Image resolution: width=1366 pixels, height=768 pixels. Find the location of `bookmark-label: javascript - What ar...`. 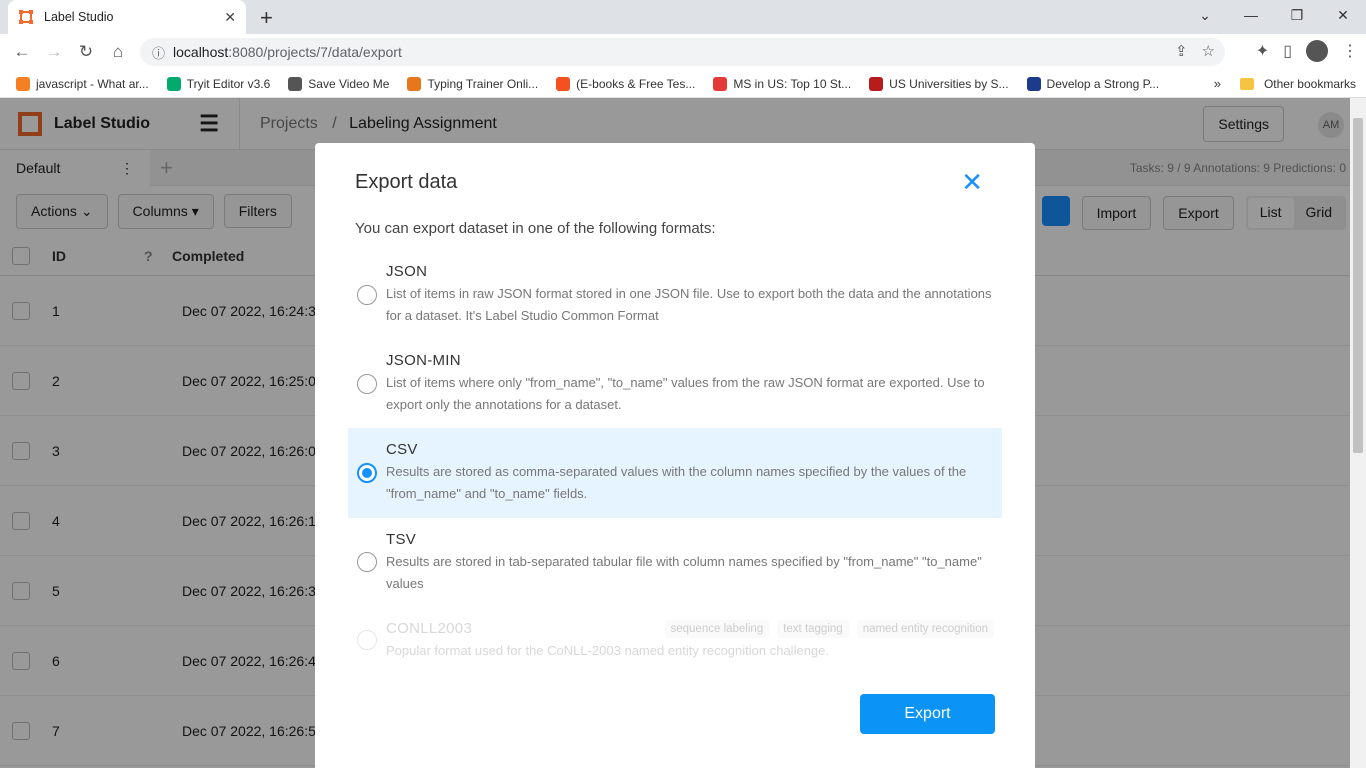

bookmark-label: javascript - What ar... is located at coordinates (92, 83).